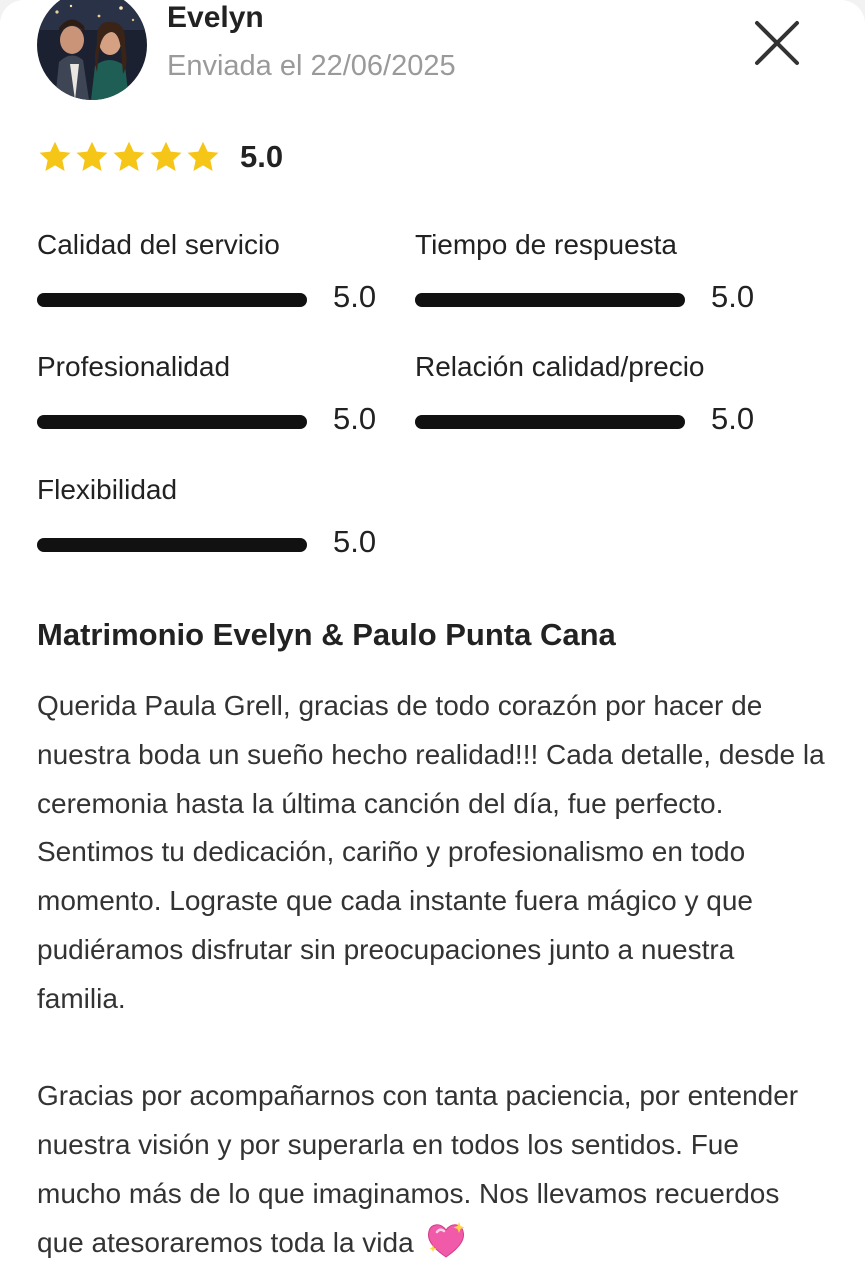 The image size is (865, 1280). What do you see at coordinates (107, 489) in the screenshot?
I see `metric-label: Flexibilidad` at bounding box center [107, 489].